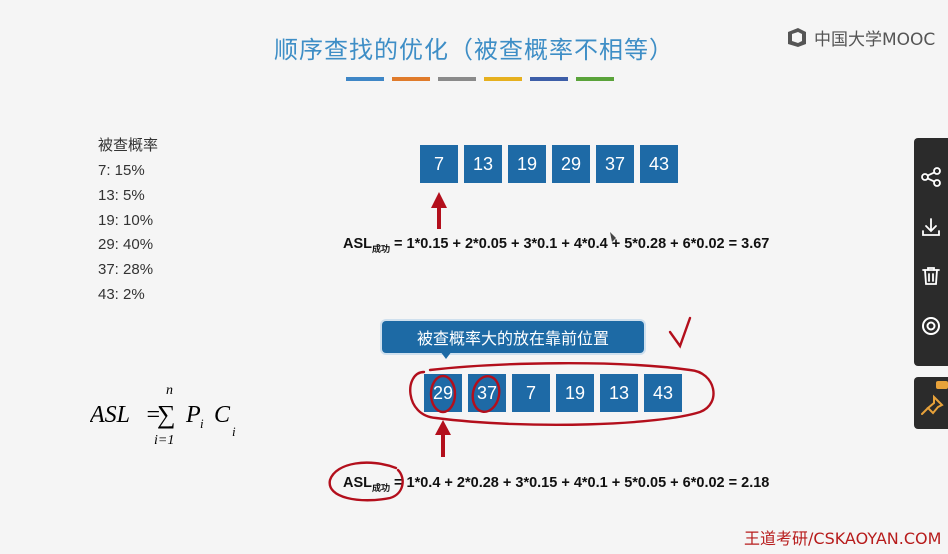 The height and width of the screenshot is (554, 948). I want to click on settings-button, so click(931, 326).